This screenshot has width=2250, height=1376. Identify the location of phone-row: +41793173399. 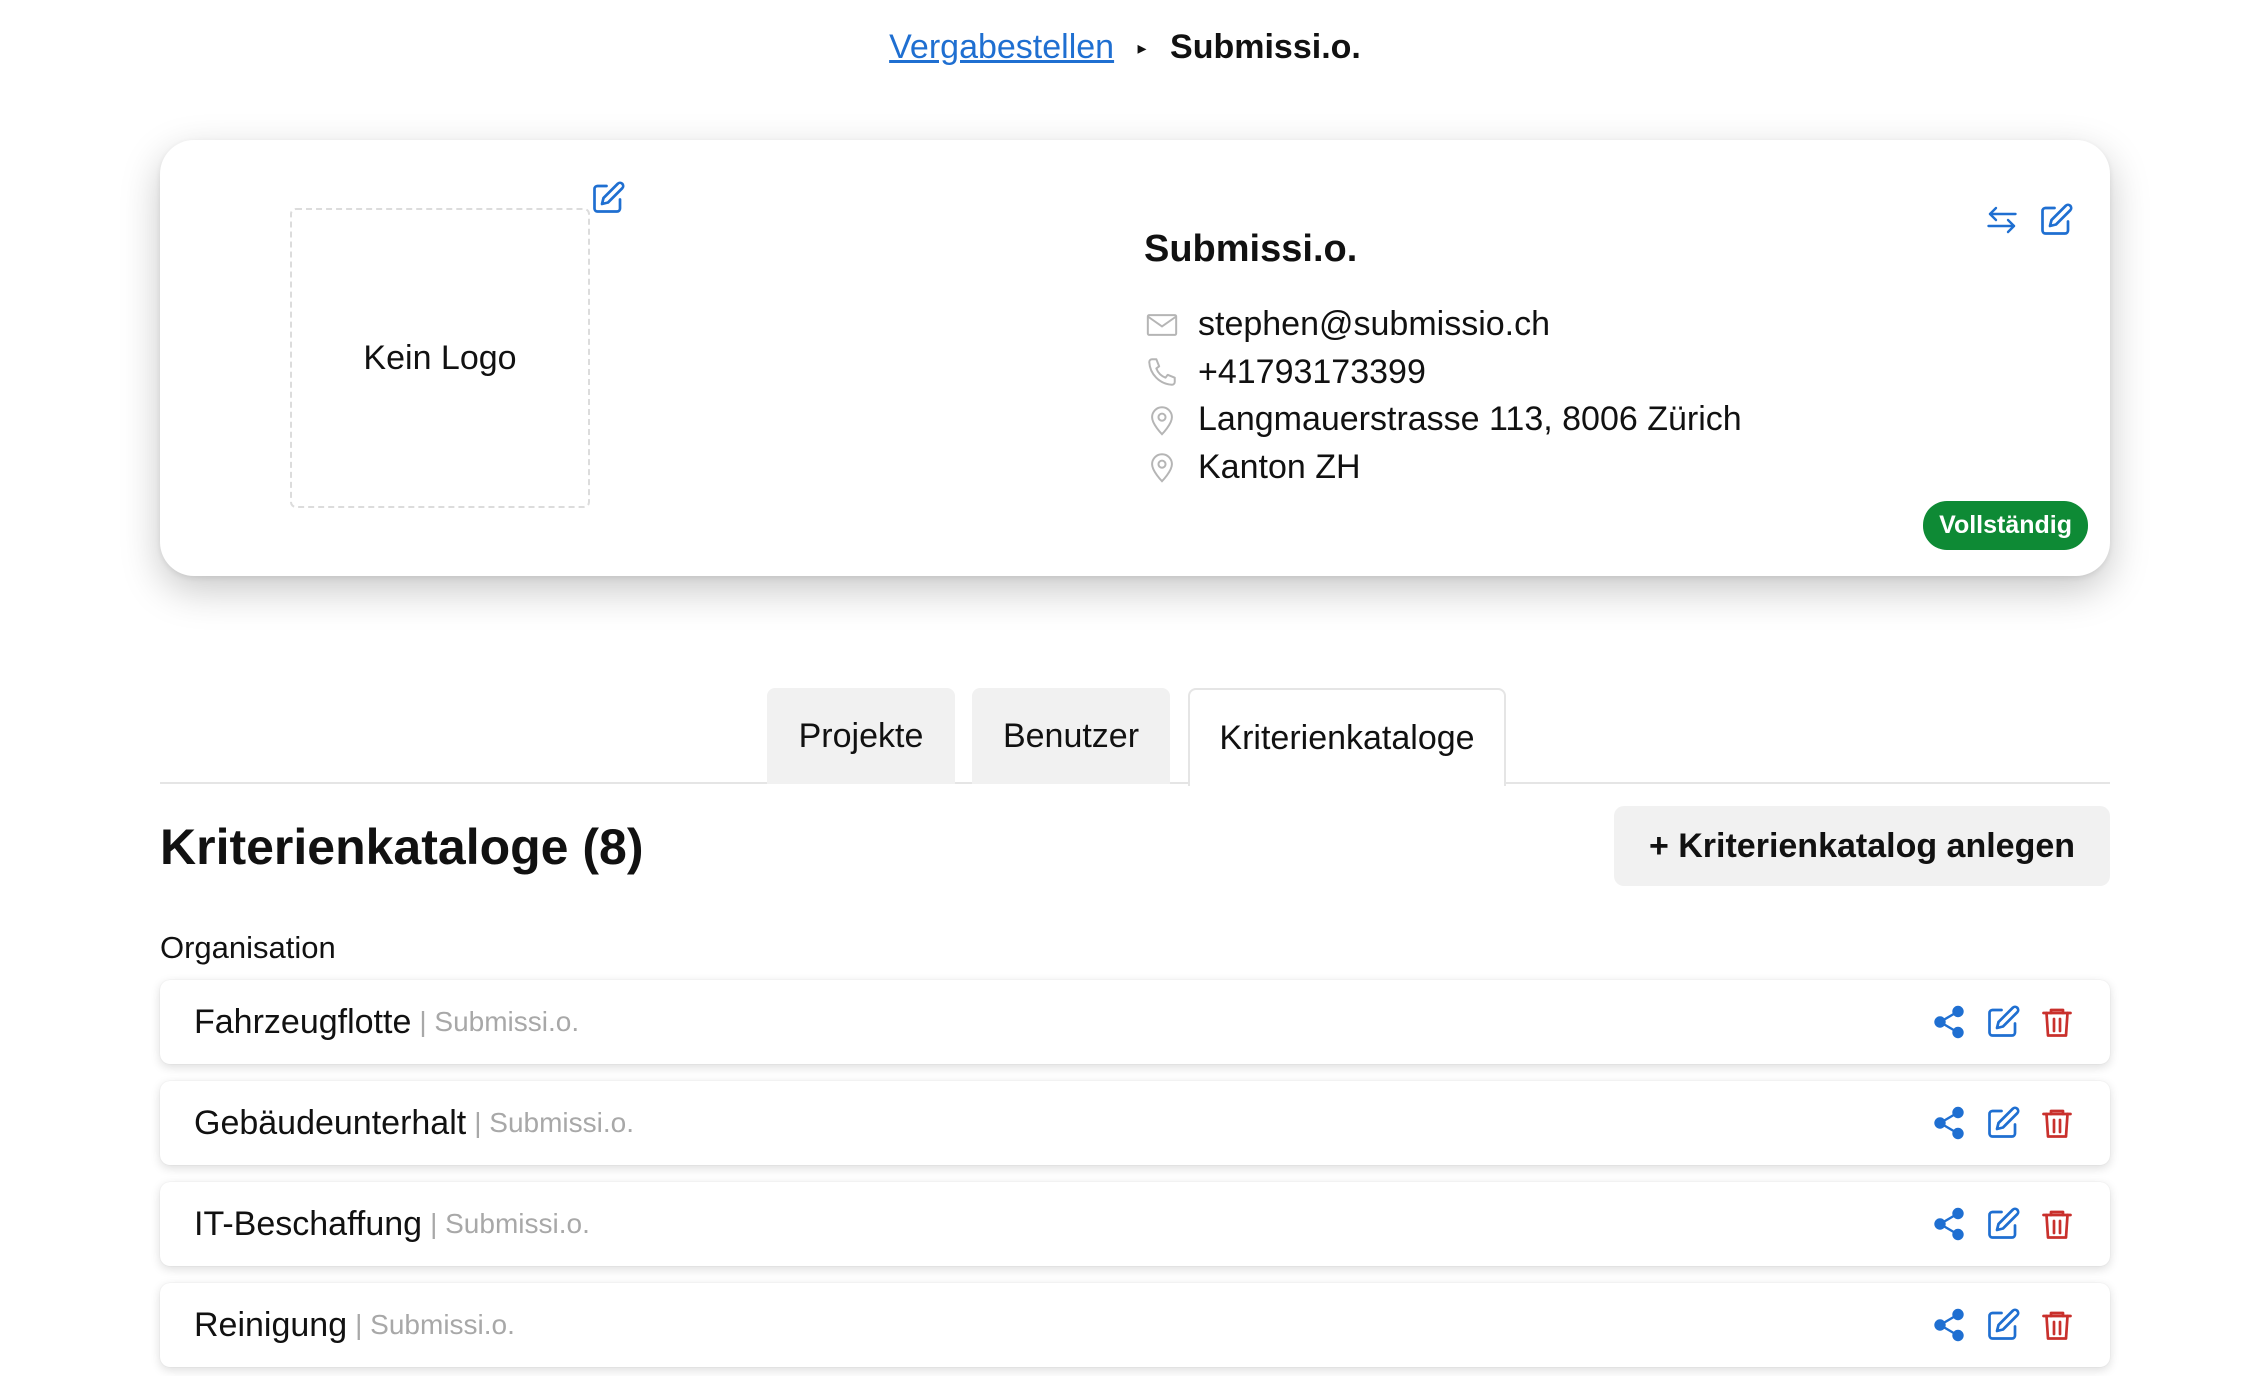
(1443, 373).